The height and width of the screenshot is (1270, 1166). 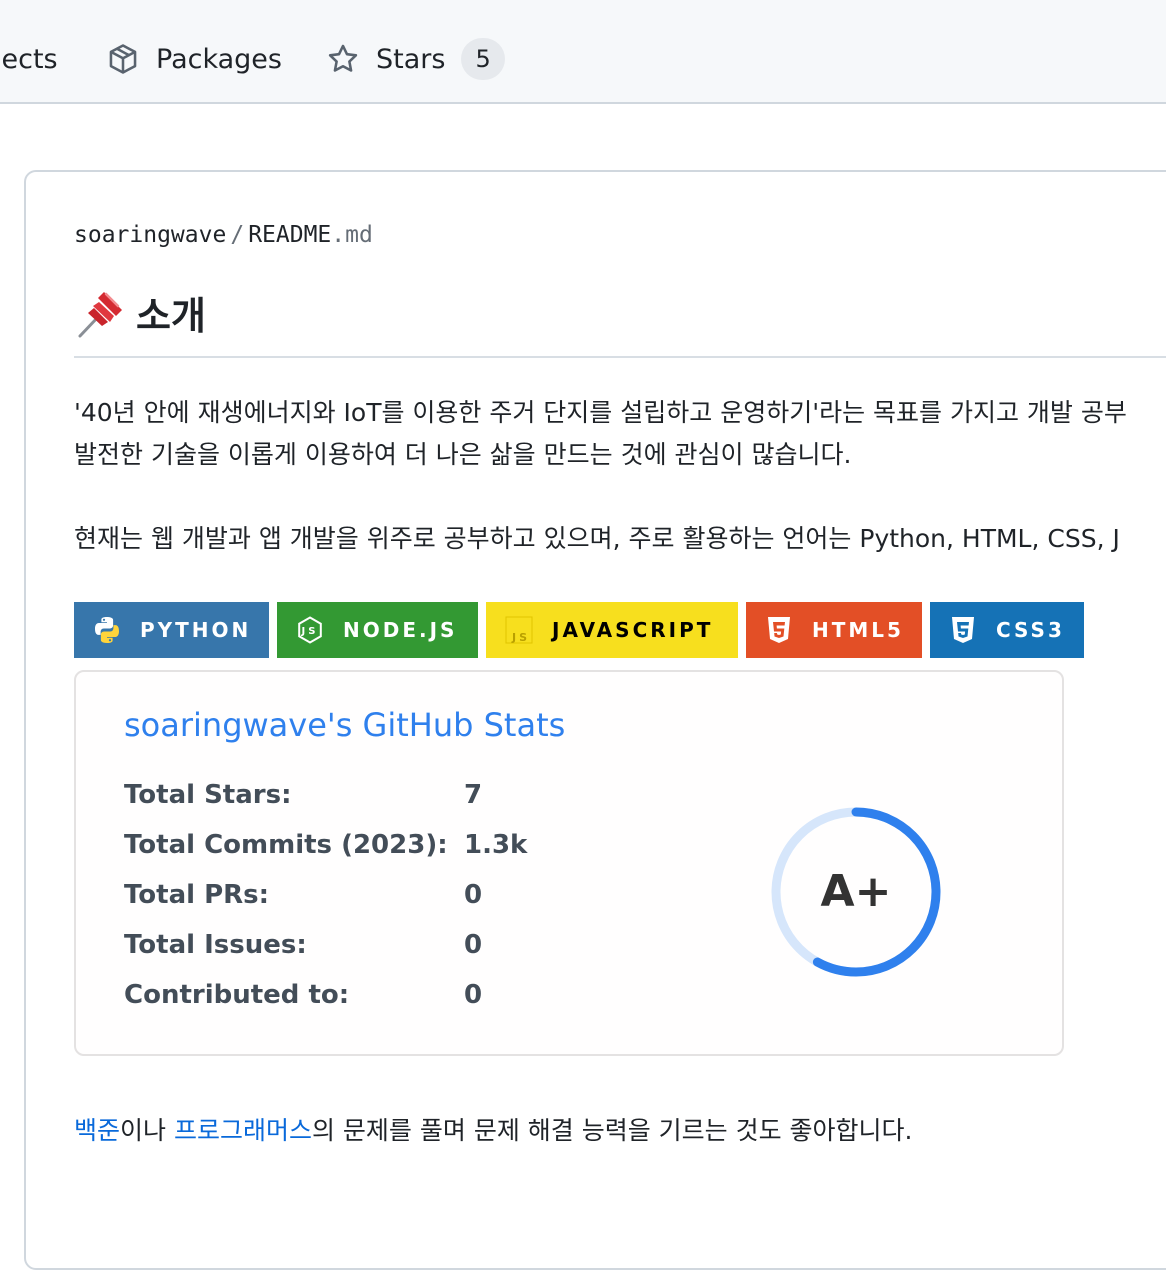 What do you see at coordinates (620, 322) in the screenshot?
I see `readme-heading: 소개` at bounding box center [620, 322].